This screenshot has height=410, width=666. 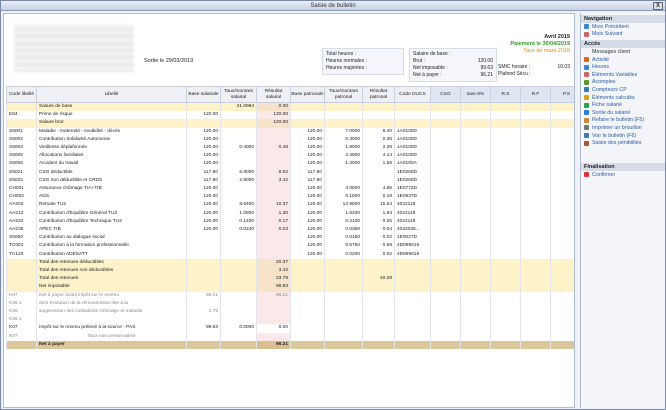 What do you see at coordinates (273, 345) in the screenshot?
I see `table-cell: 96.21` at bounding box center [273, 345].